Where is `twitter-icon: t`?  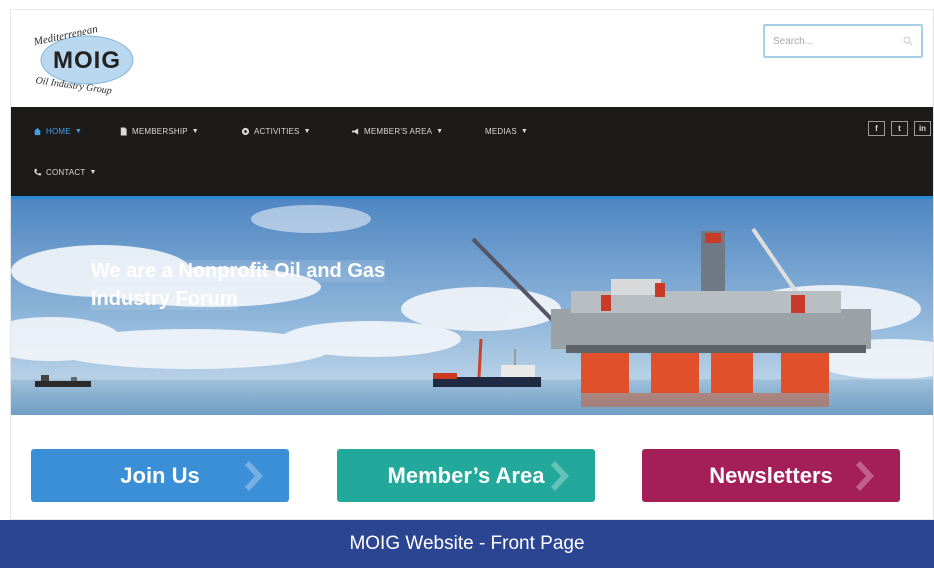 twitter-icon: t is located at coordinates (899, 128).